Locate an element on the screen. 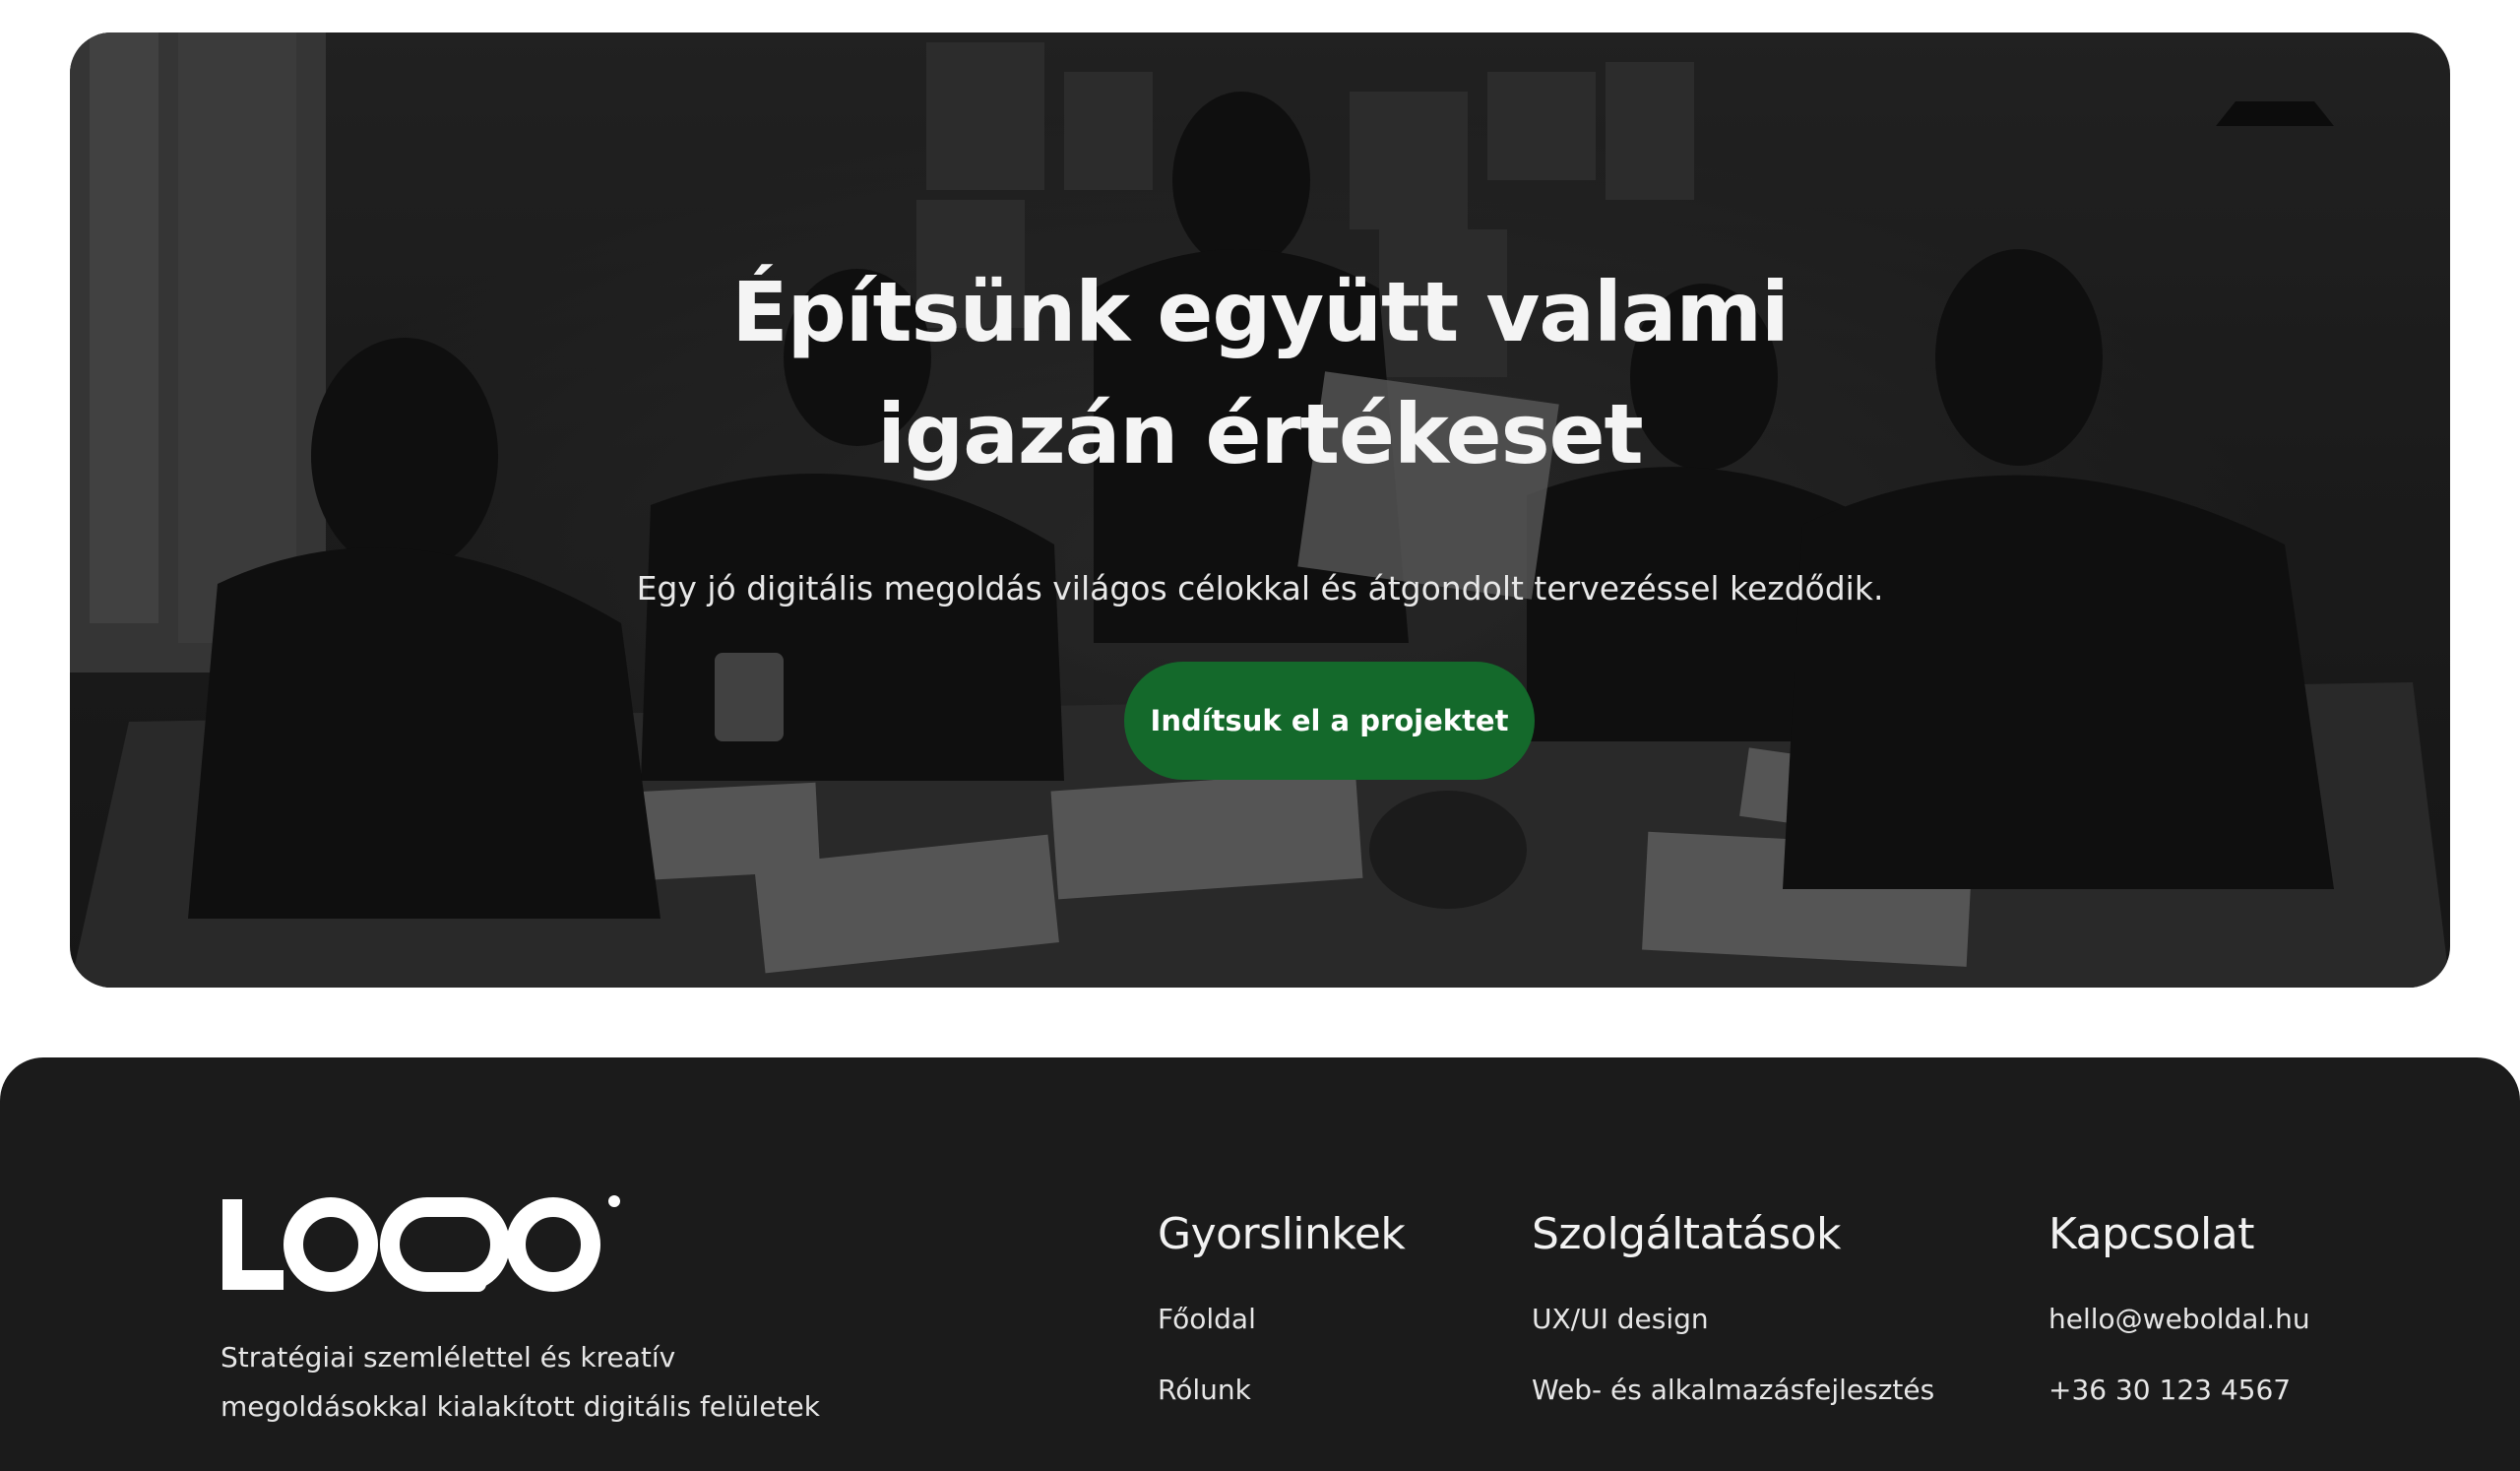 The image size is (2520, 1471). hero-title-line-1: Építsünk együtt valami is located at coordinates (1260, 312).